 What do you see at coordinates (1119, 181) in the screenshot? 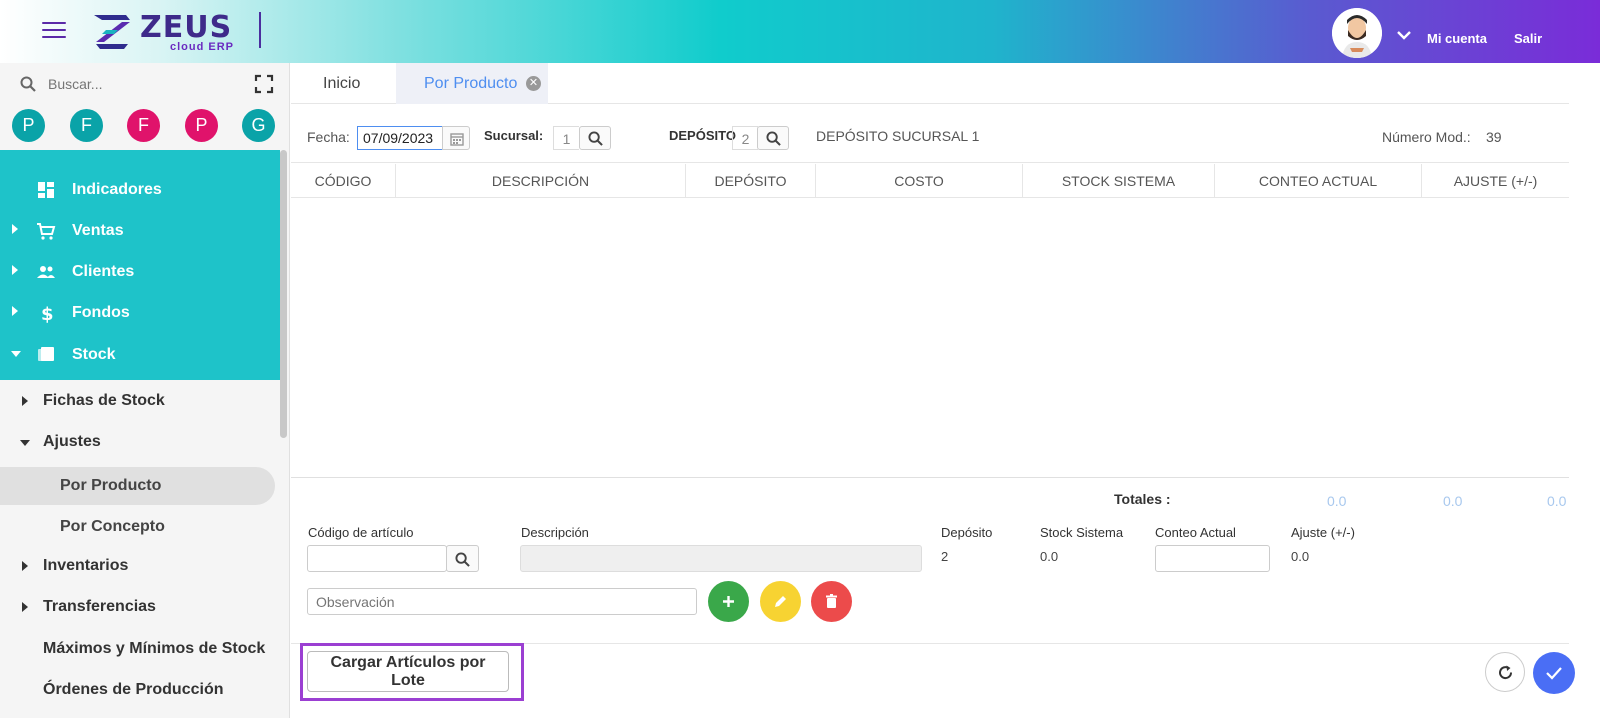
I see `column-header: STOCK SISTEMA` at bounding box center [1119, 181].